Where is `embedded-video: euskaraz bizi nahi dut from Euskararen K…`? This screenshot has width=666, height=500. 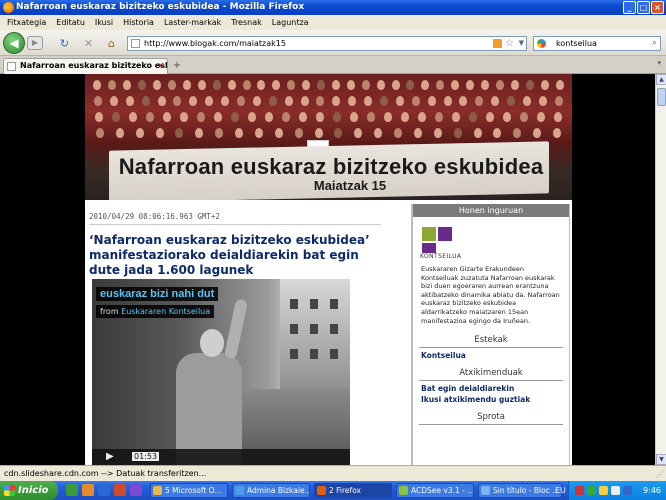
embedded-video: euskaraz bizi nahi dut from Euskararen K… is located at coordinates (221, 372).